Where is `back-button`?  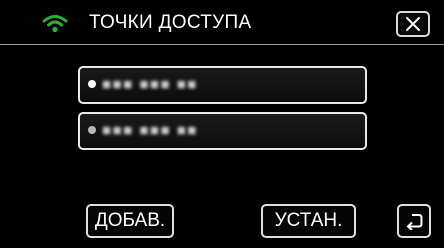 back-button is located at coordinates (414, 221).